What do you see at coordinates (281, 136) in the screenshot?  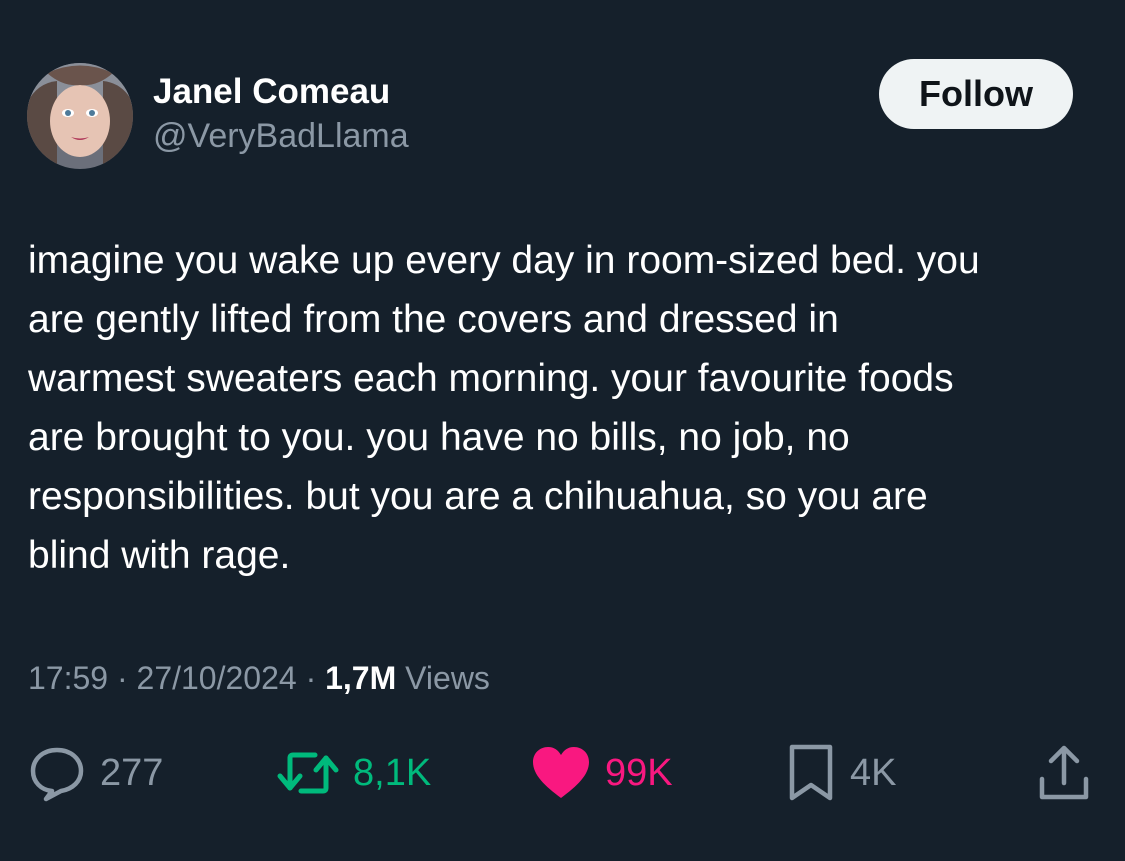 I see `author-handle: @VeryBadLlama` at bounding box center [281, 136].